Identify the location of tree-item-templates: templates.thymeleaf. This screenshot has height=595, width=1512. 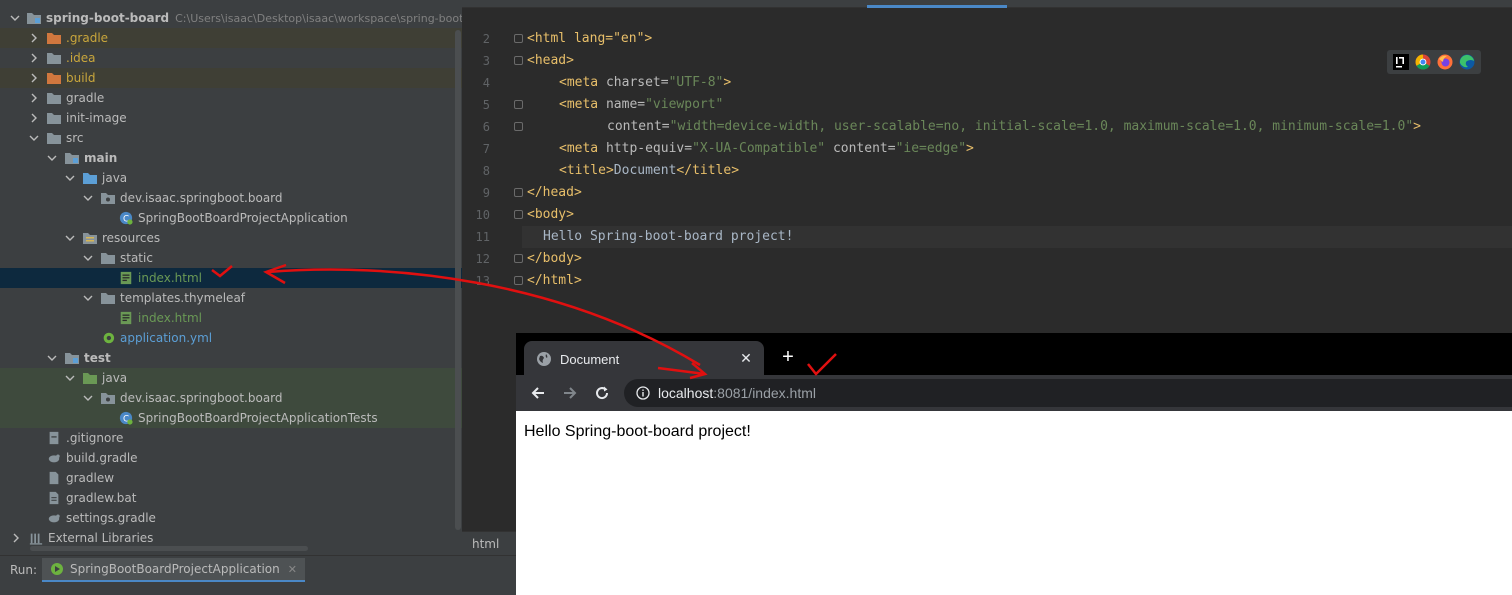
(231, 298).